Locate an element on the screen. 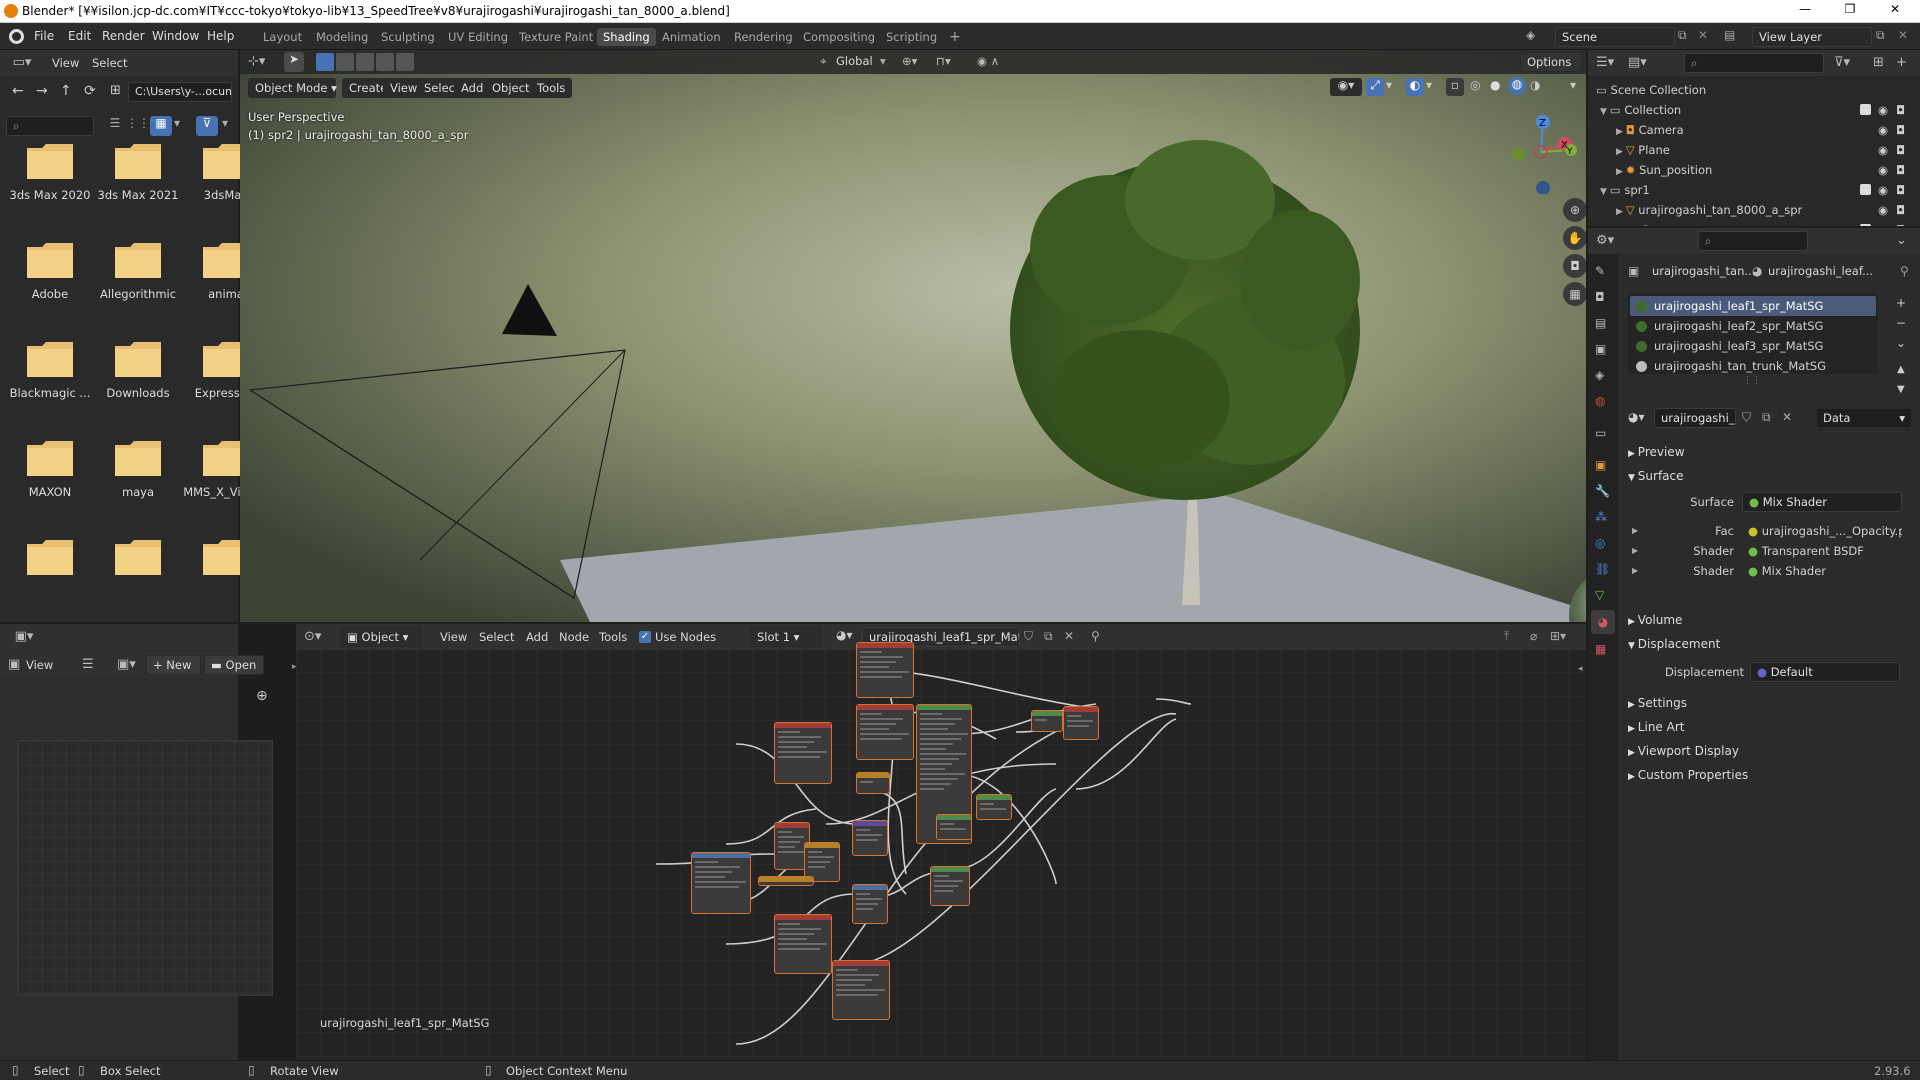  folder-item: 3ds Max 2020 is located at coordinates (50, 179).